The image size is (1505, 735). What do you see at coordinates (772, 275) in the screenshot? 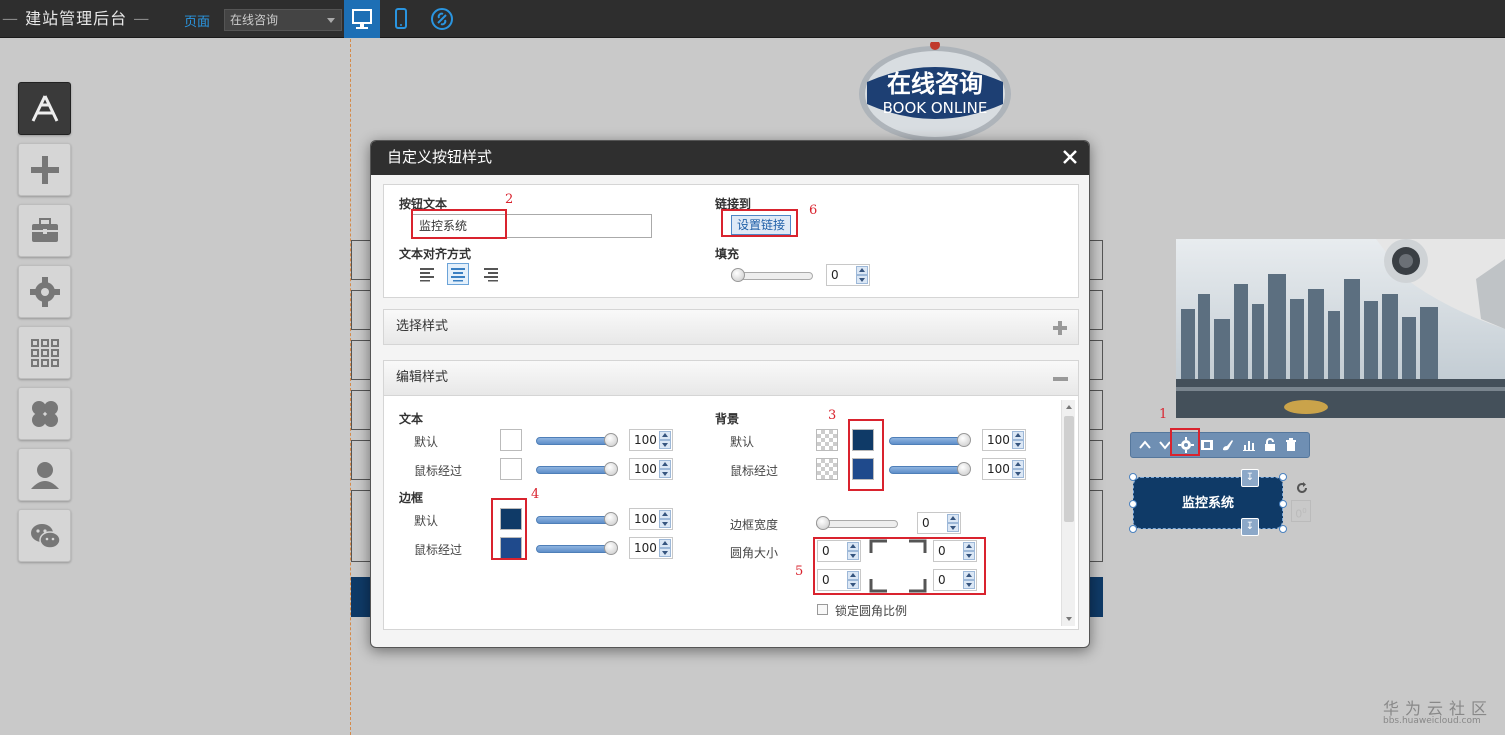
I see `padding-slider` at bounding box center [772, 275].